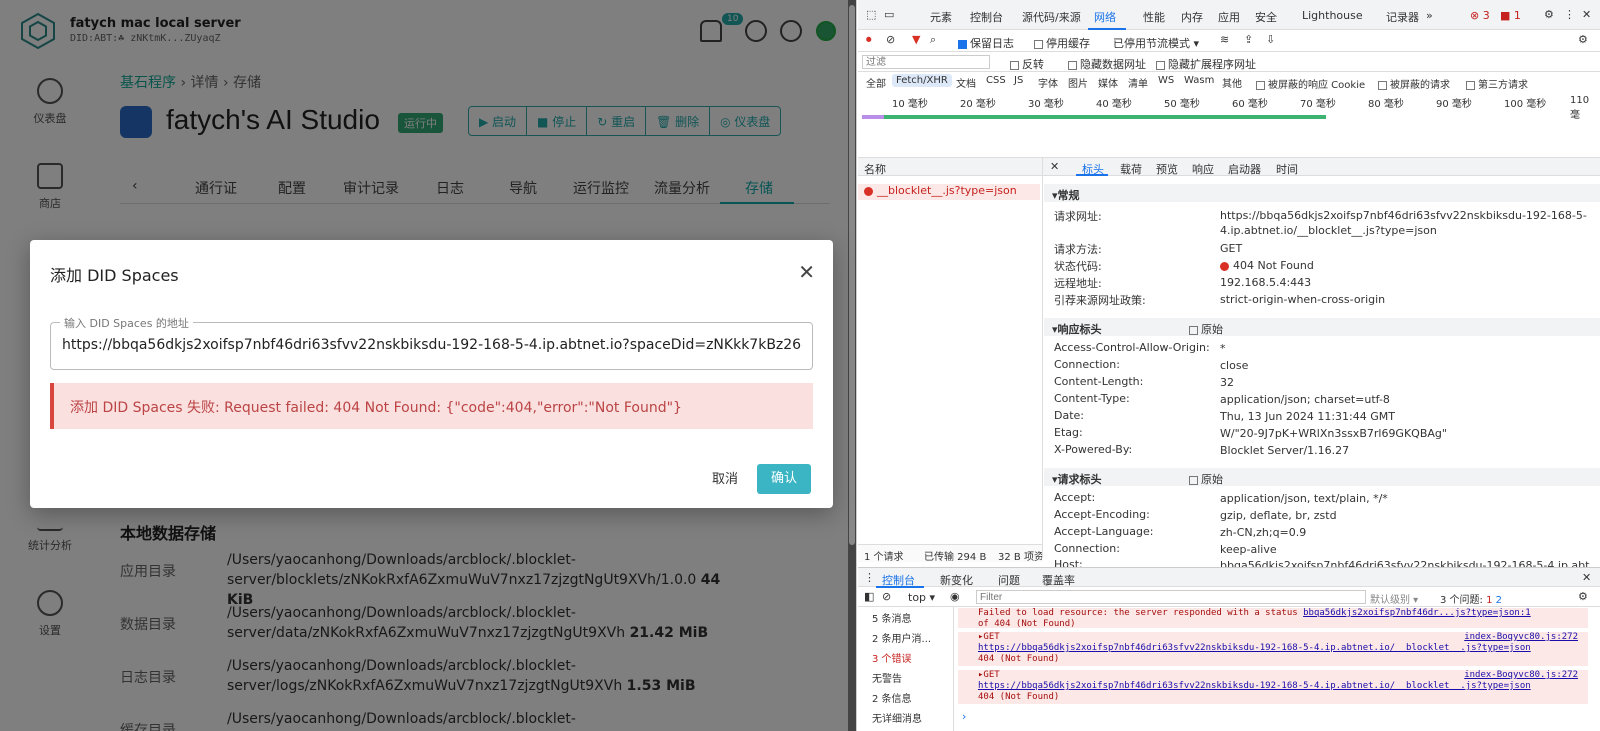 The image size is (1600, 731). What do you see at coordinates (1167, 169) in the screenshot?
I see `tab-preview: 预览` at bounding box center [1167, 169].